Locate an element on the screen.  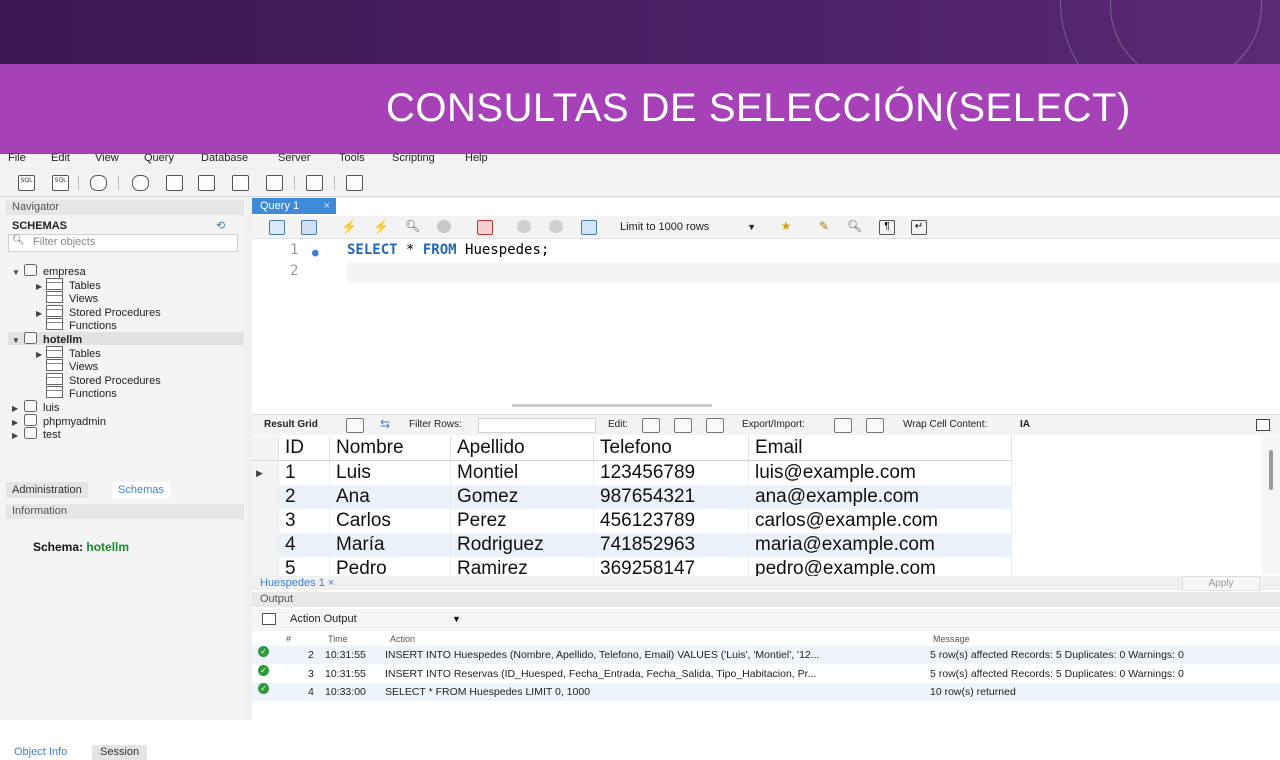
table-cell: Montiel is located at coordinates (522, 472).